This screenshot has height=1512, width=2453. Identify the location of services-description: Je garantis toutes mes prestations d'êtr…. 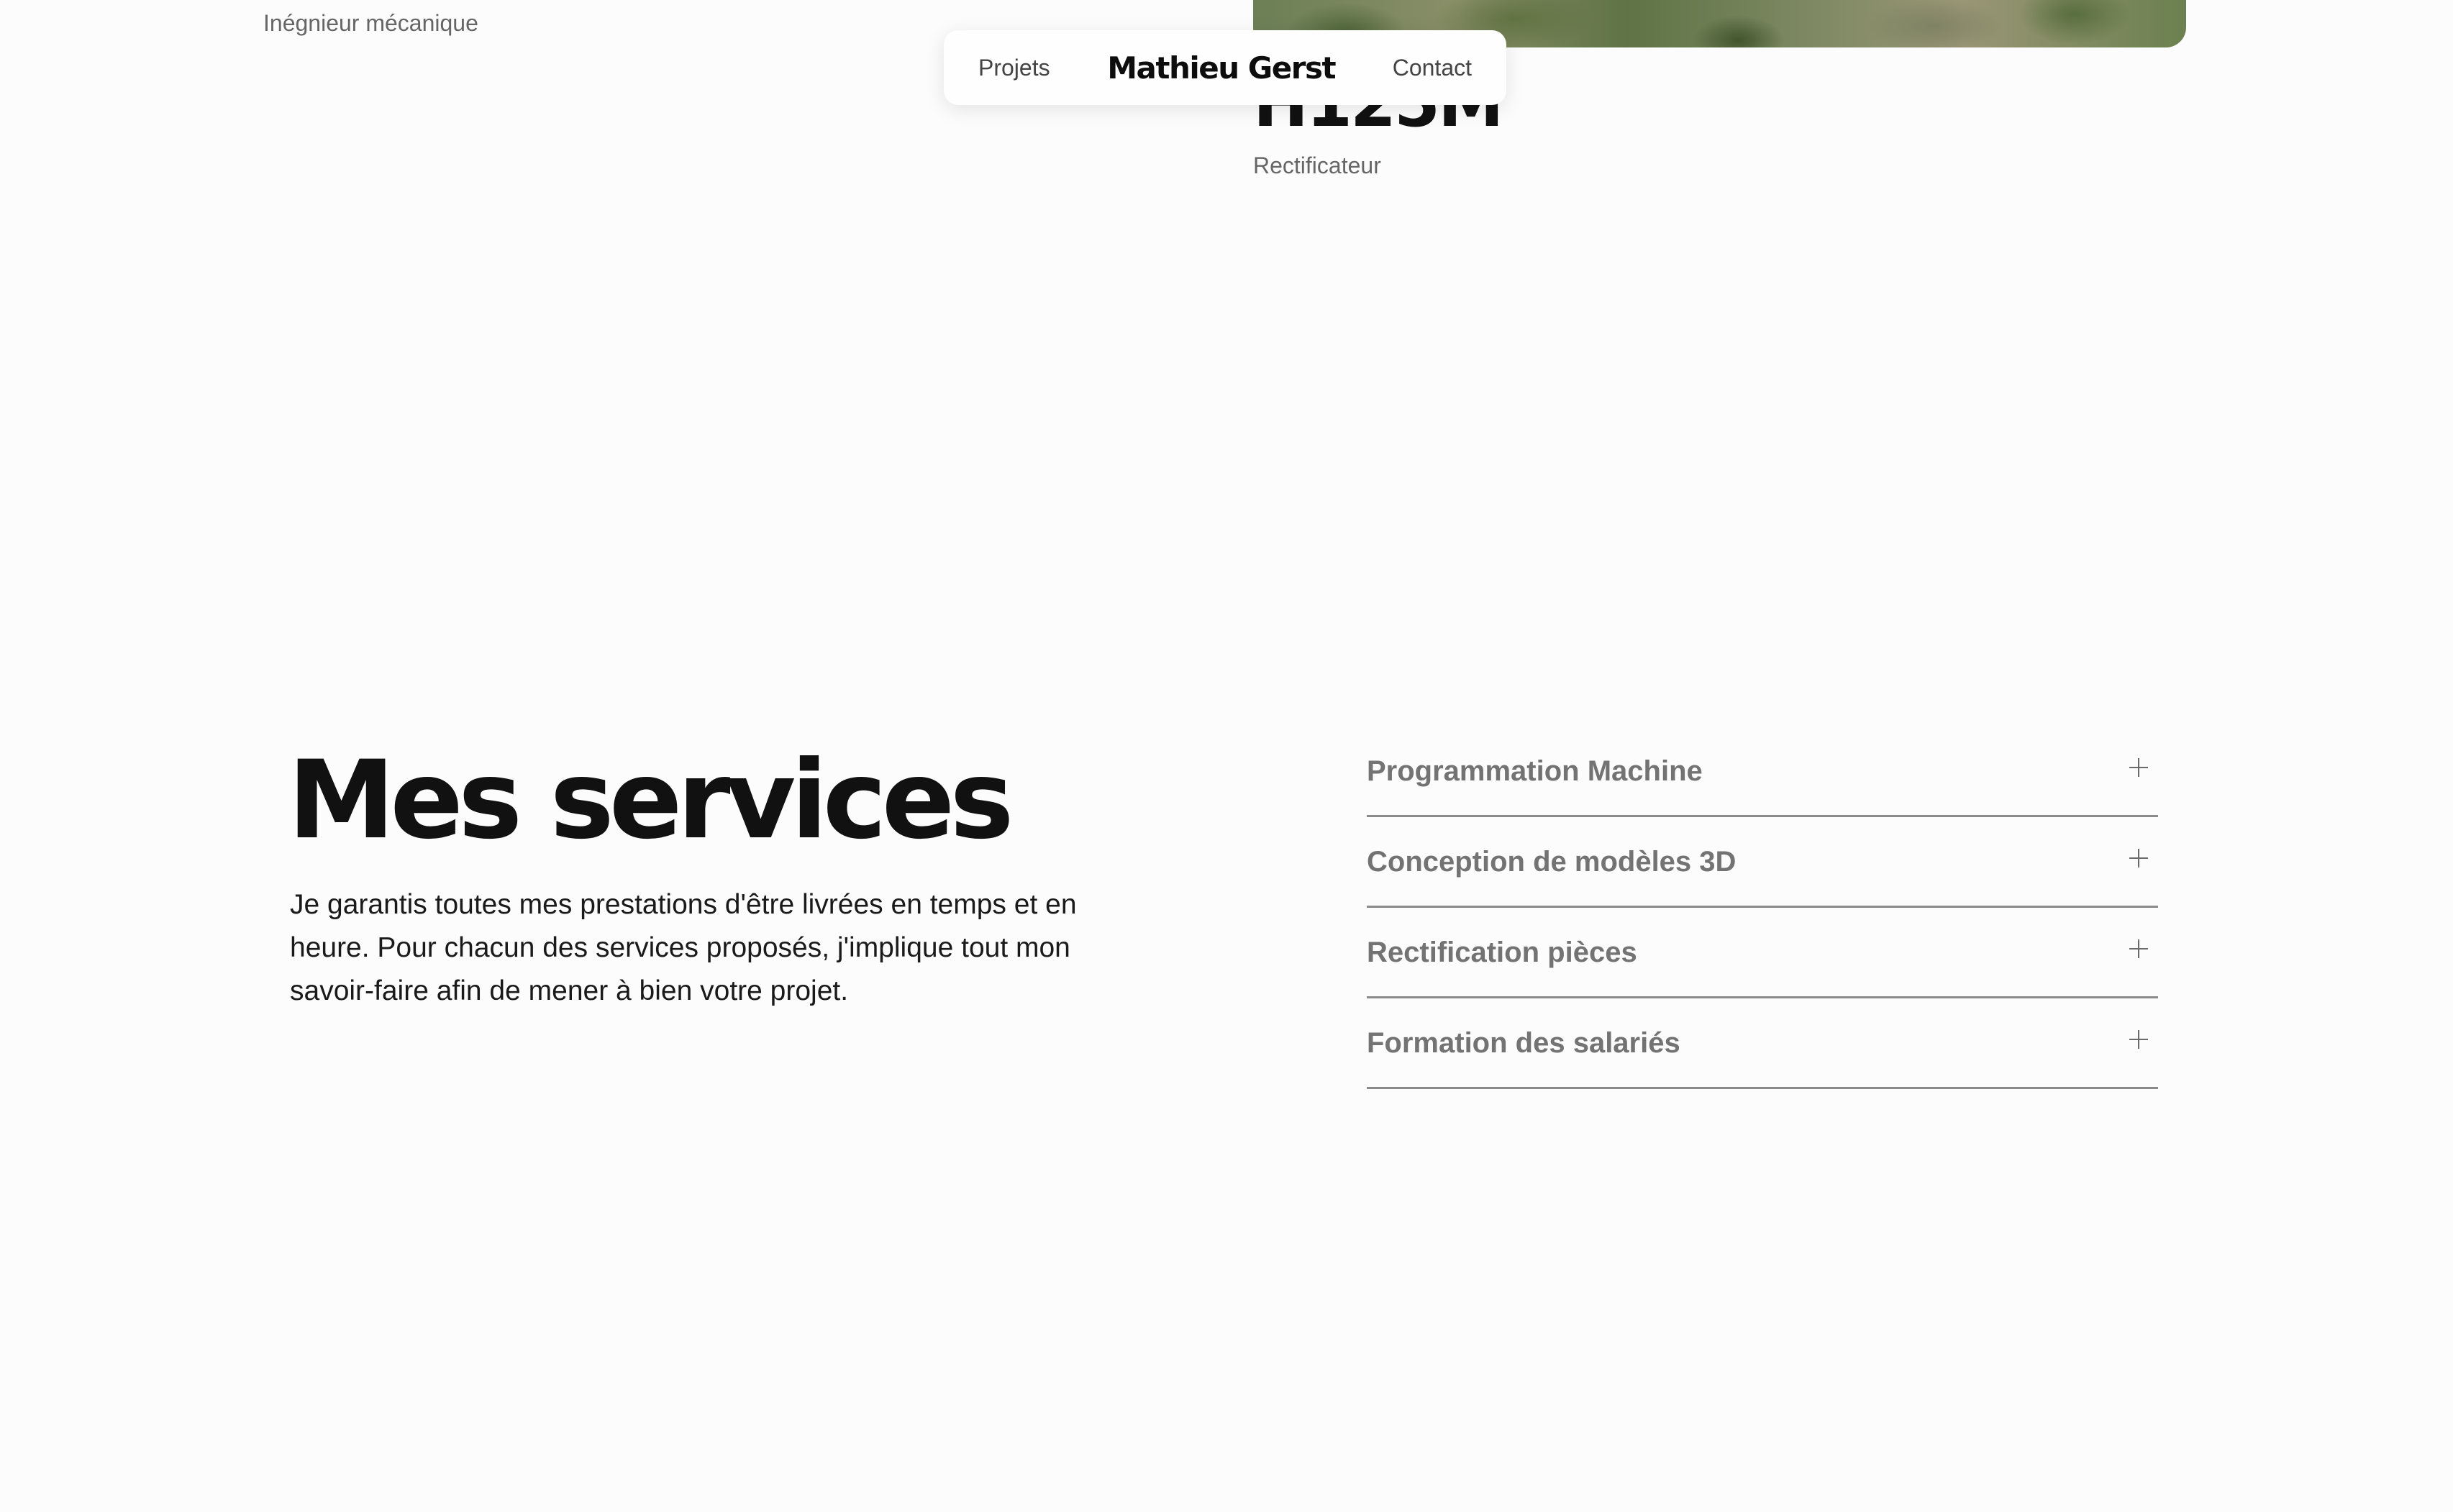
(683, 948).